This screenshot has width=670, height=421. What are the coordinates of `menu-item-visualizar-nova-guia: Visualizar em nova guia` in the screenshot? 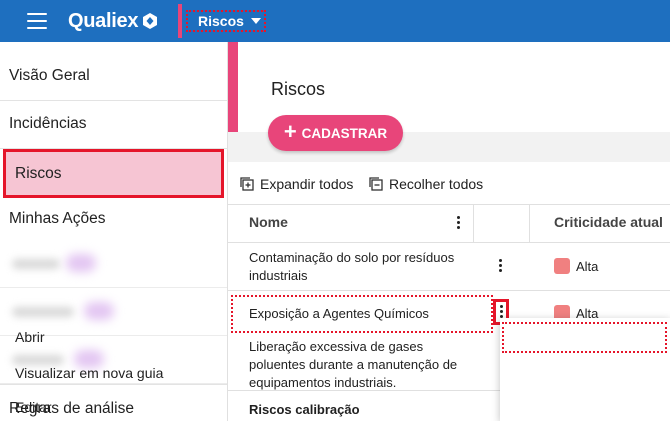 It's located at (85, 373).